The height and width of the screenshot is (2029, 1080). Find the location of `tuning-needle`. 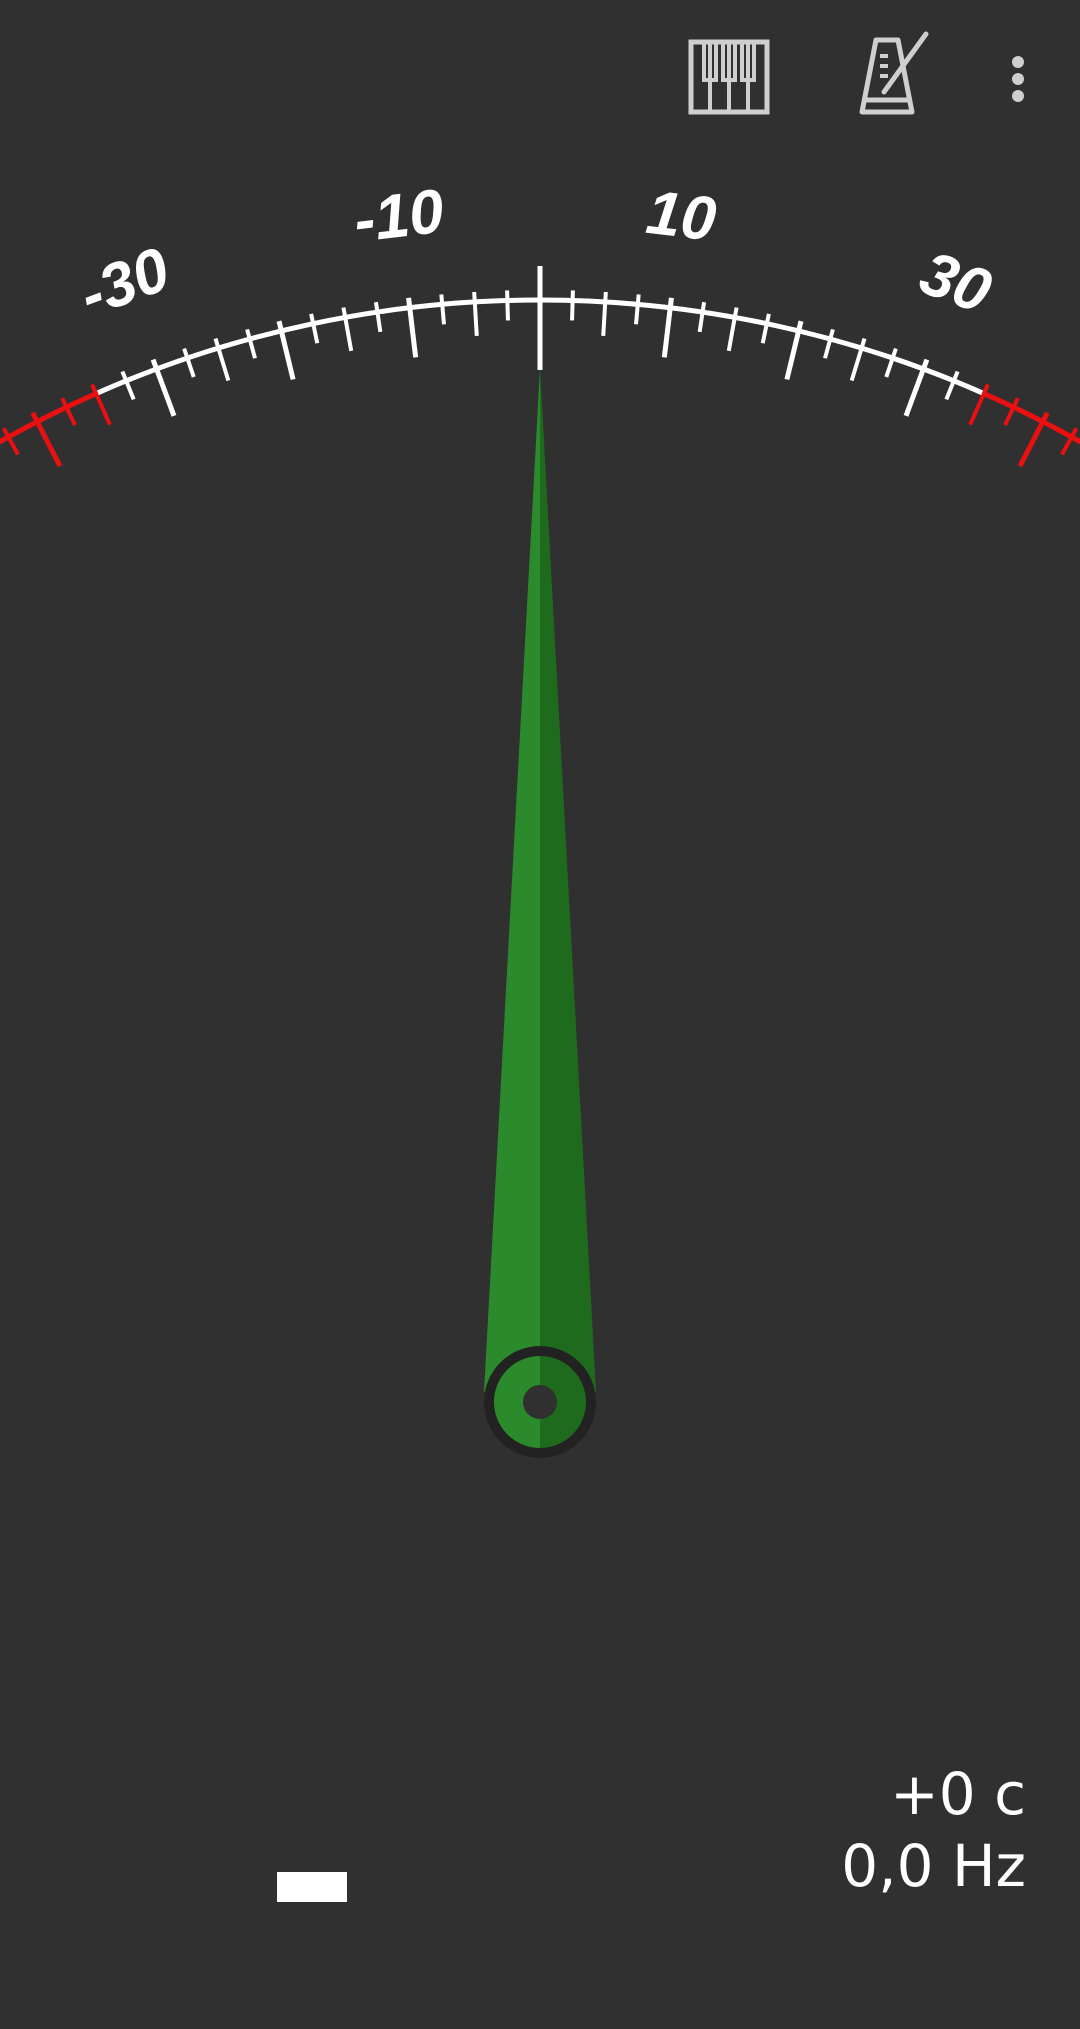

tuning-needle is located at coordinates (540, 913).